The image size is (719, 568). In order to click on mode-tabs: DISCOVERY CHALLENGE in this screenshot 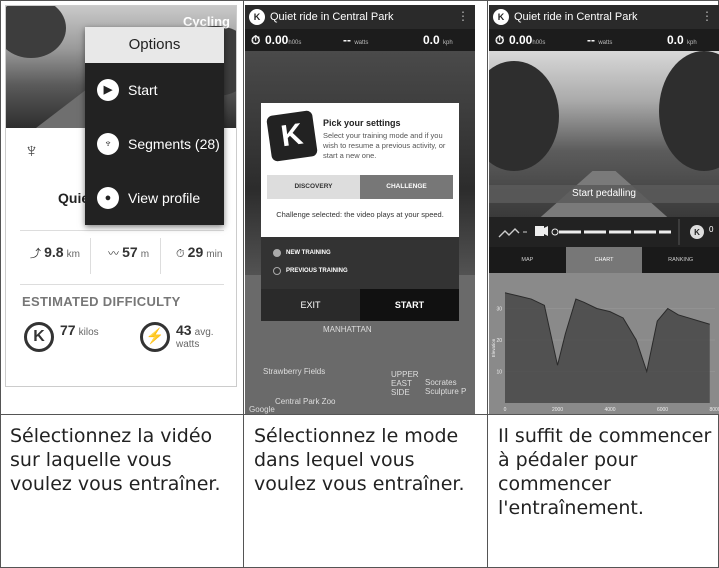, I will do `click(360, 187)`.